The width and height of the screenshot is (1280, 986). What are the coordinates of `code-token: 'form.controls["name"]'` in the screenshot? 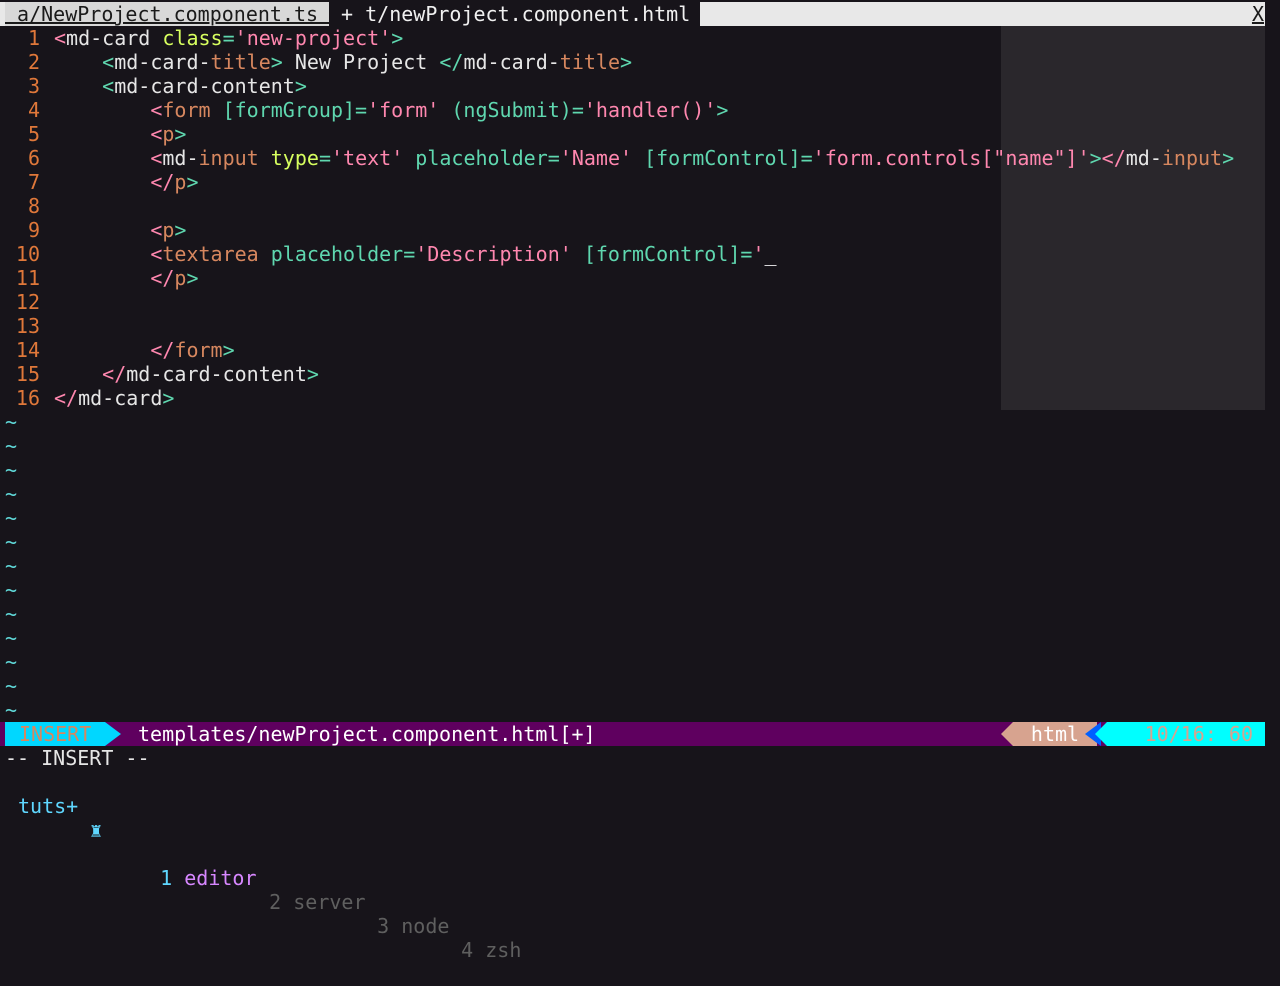 It's located at (951, 158).